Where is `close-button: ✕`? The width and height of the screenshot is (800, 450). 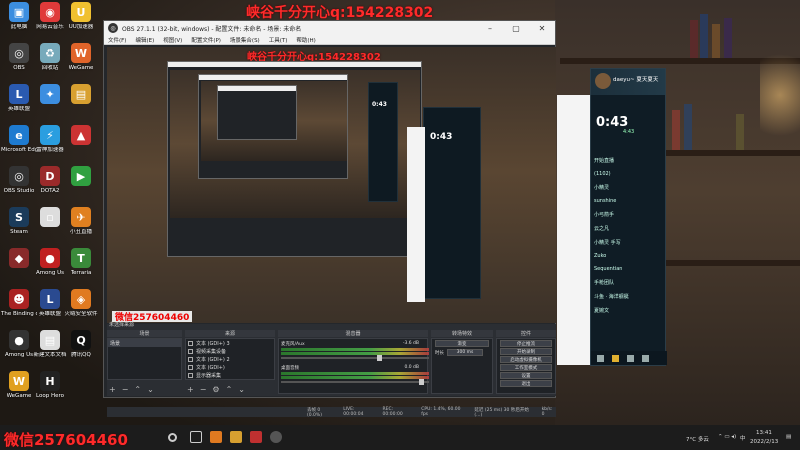
close-button: ✕ is located at coordinates (542, 28).